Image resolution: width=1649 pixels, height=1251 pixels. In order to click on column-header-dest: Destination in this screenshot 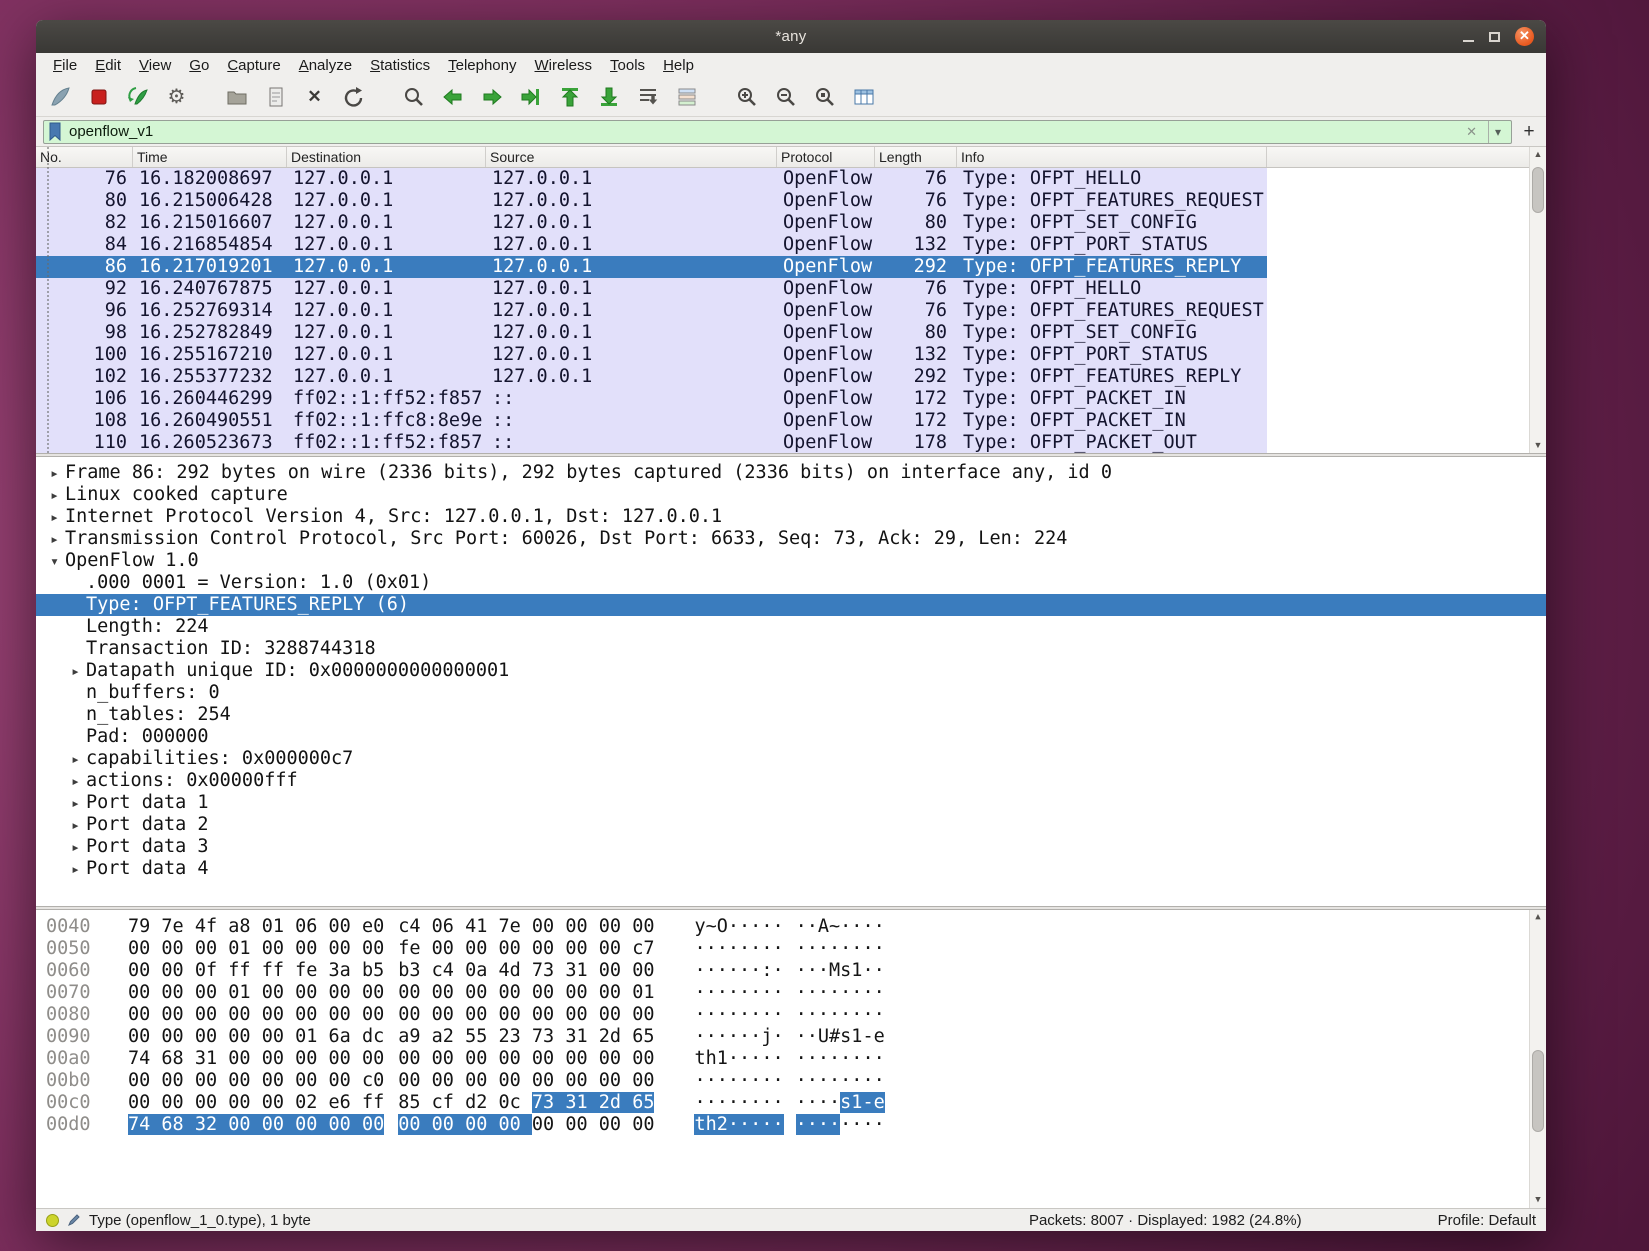, I will do `click(386, 157)`.